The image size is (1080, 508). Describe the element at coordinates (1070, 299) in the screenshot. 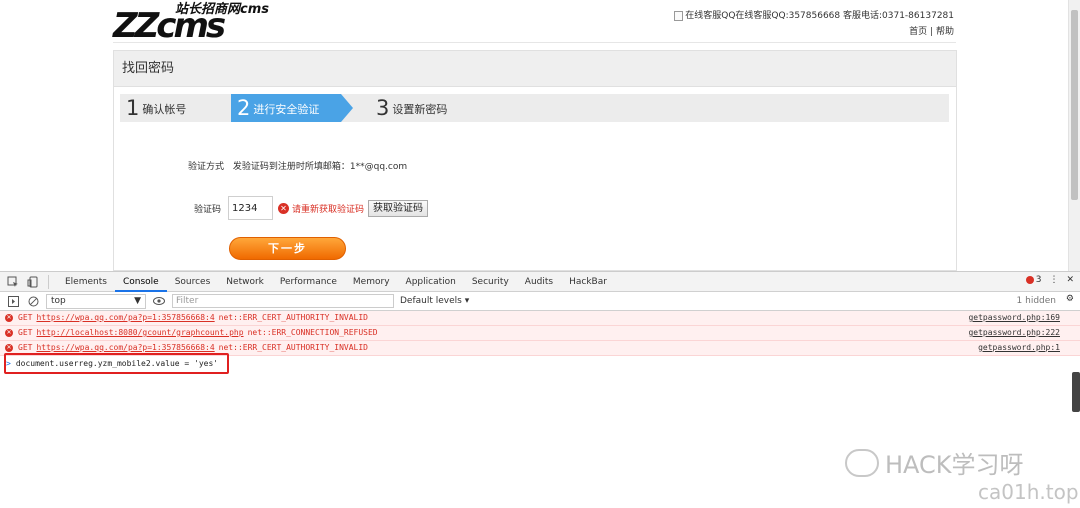

I see `gear-icon: ⚙` at that location.